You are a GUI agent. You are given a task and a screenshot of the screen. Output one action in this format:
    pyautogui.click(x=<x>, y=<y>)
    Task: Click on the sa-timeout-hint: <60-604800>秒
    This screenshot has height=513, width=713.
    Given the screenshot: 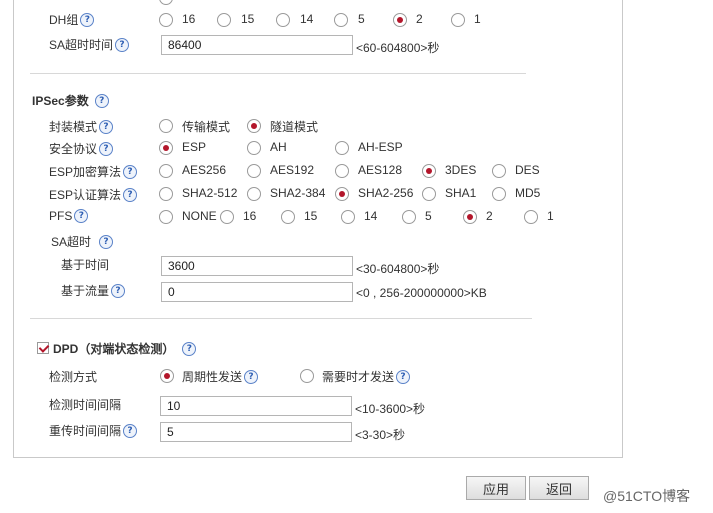 What is the action you would take?
    pyautogui.click(x=398, y=48)
    